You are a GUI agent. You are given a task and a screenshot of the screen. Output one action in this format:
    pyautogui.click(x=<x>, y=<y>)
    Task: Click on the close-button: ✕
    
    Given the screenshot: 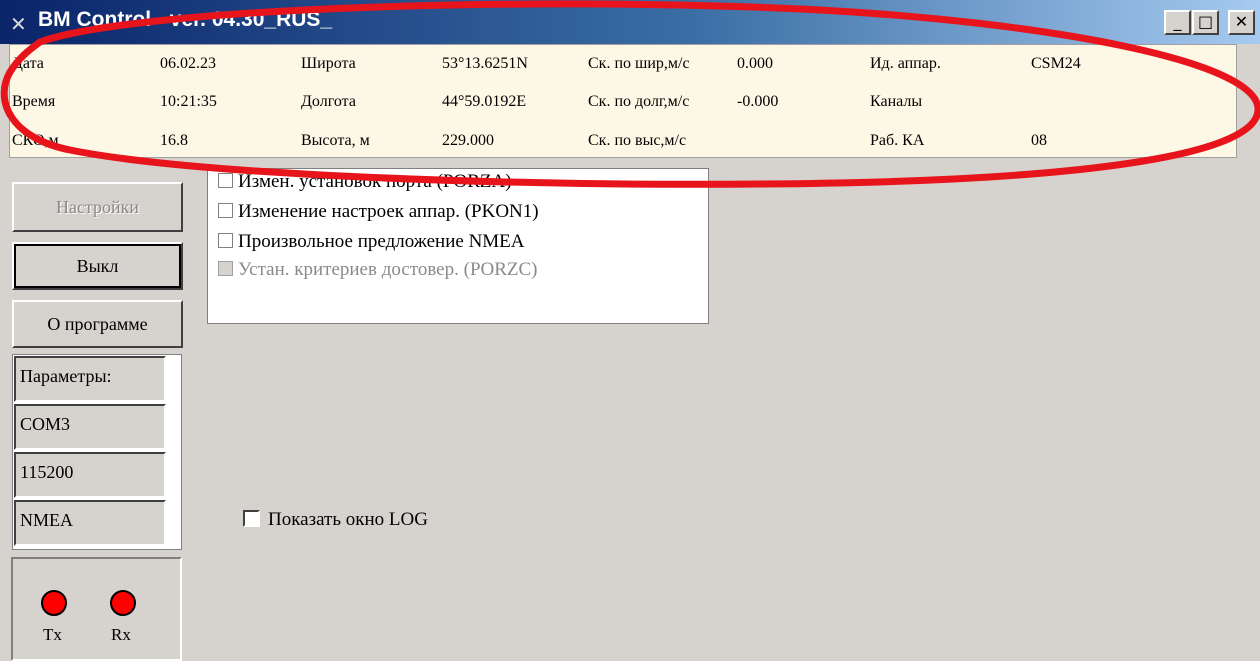 What is the action you would take?
    pyautogui.click(x=1241, y=22)
    